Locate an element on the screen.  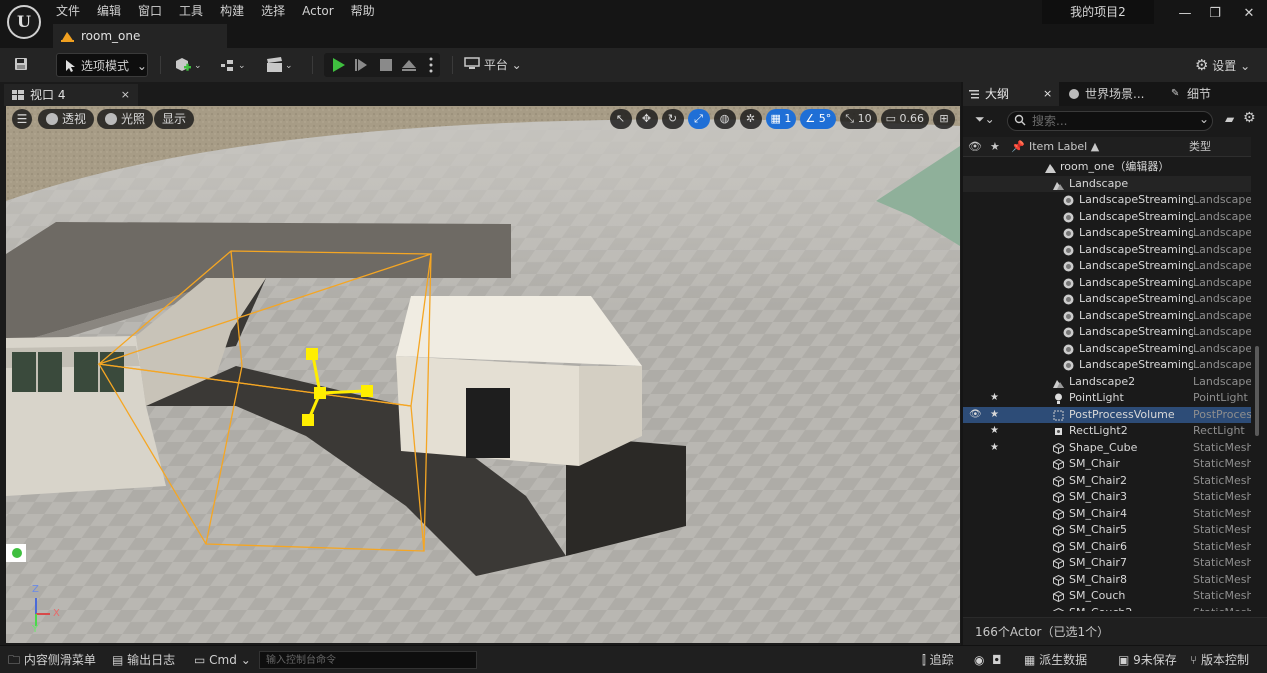
item-label-column: Item Label ▲ is located at coordinates (1064, 147).